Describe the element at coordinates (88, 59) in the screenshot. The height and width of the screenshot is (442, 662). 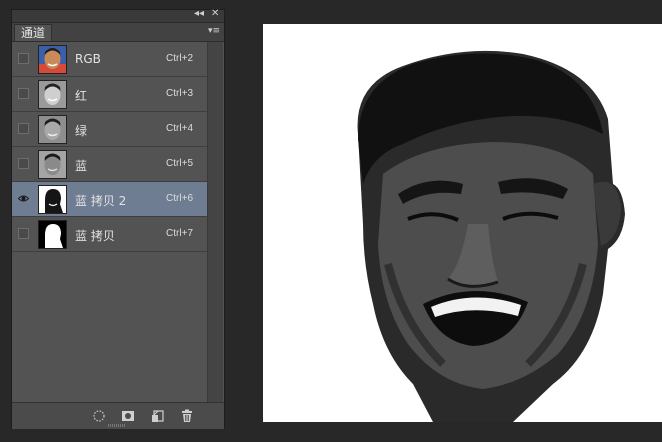
I see `channel-name: RGB` at that location.